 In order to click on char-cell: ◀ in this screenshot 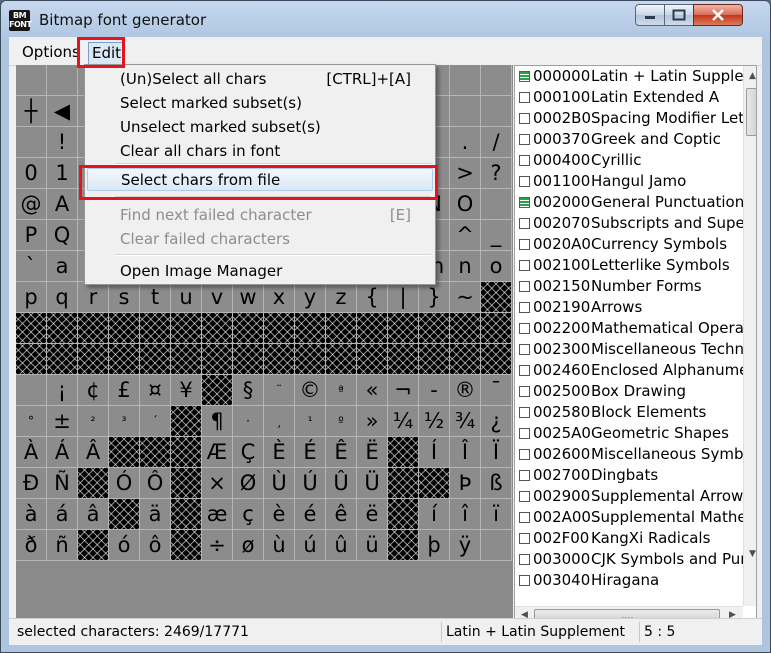, I will do `click(62, 111)`.